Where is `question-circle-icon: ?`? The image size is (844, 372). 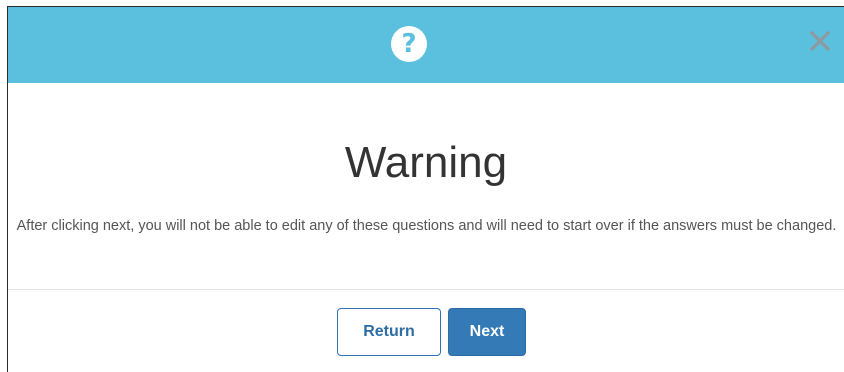
question-circle-icon: ? is located at coordinates (409, 44).